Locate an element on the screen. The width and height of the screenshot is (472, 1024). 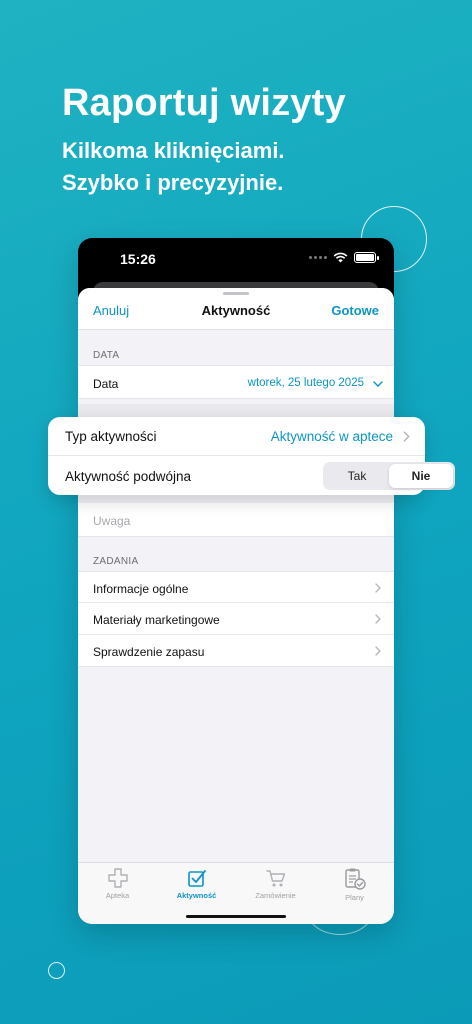
done-button: Gotowe is located at coordinates (355, 310).